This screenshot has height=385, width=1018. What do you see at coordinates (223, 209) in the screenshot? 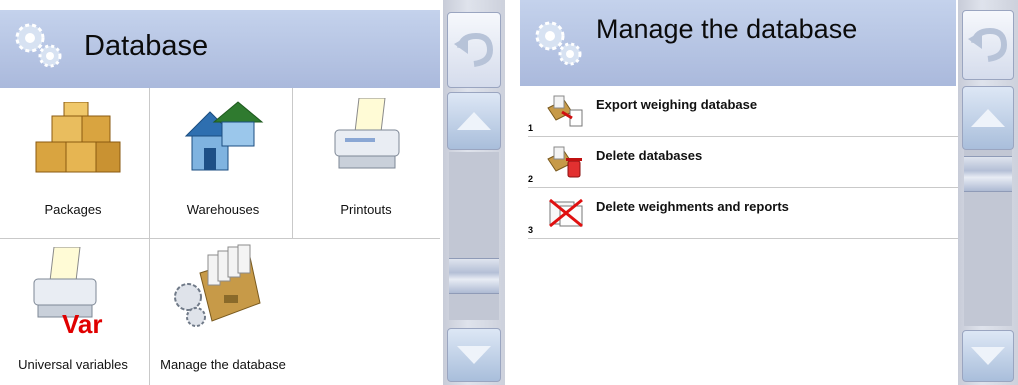
I see `tile-label: Warehouses` at bounding box center [223, 209].